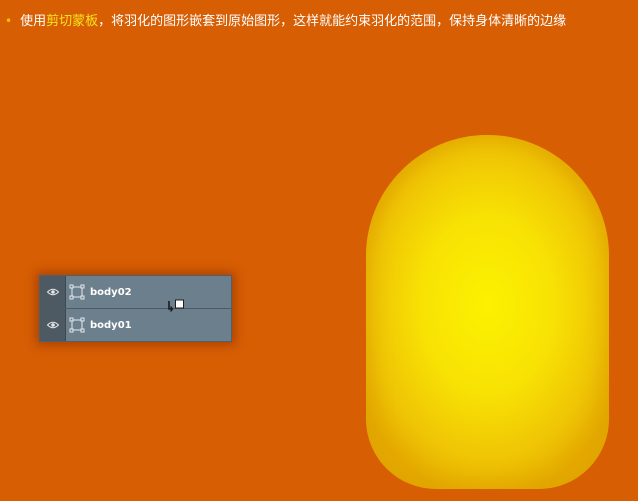  What do you see at coordinates (332, 21) in the screenshot?
I see `instruction-suffix: ，将羽化的图形嵌套到原始图形，这样就能约束羽化的范围，保持身体清晰的边缘` at bounding box center [332, 21].